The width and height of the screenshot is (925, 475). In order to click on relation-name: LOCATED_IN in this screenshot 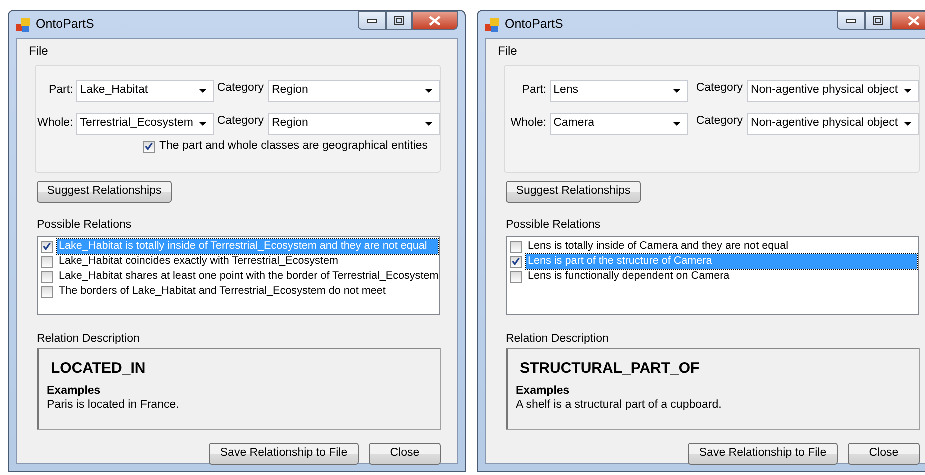, I will do `click(99, 369)`.